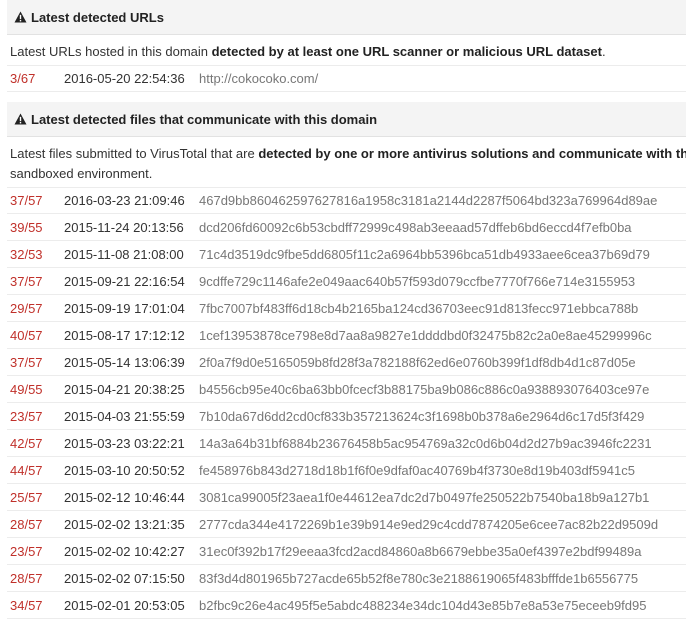 This screenshot has width=686, height=619. Describe the element at coordinates (124, 389) in the screenshot. I see `scan-date: 2015-04-21 20:38:25` at that location.